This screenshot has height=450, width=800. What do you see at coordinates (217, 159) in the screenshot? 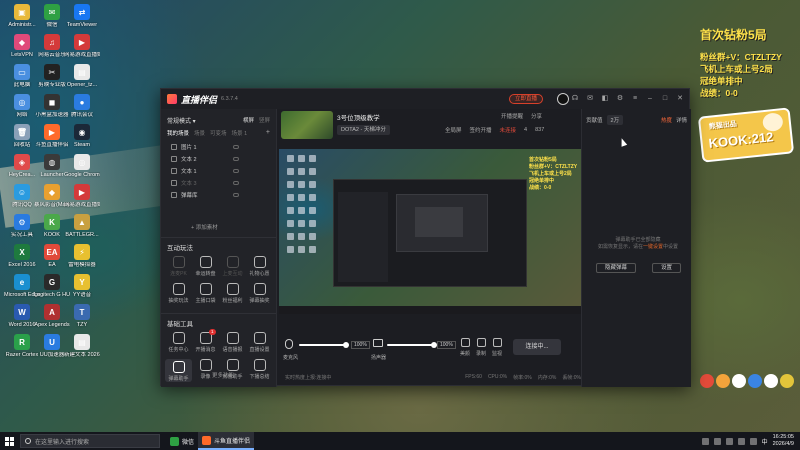
I see `source-item: 文本 2` at bounding box center [217, 159].